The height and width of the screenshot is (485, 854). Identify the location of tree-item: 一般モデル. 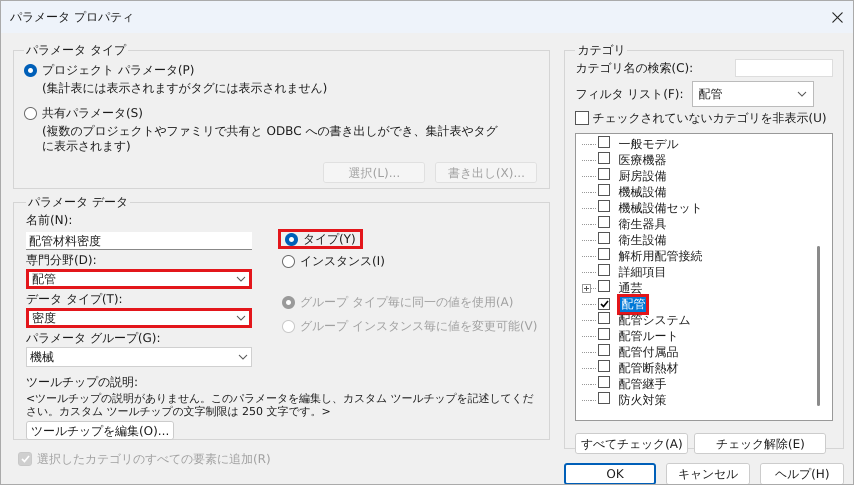
(648, 144).